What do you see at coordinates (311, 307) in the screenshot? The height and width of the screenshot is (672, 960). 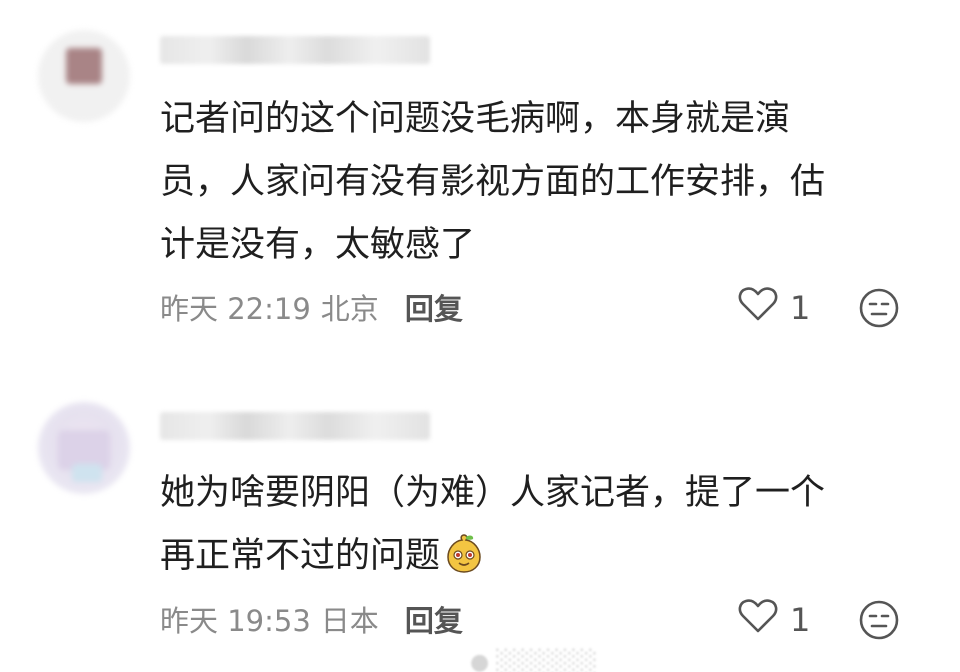 I see `comment-meta: 昨天 22:19 北京 回复` at bounding box center [311, 307].